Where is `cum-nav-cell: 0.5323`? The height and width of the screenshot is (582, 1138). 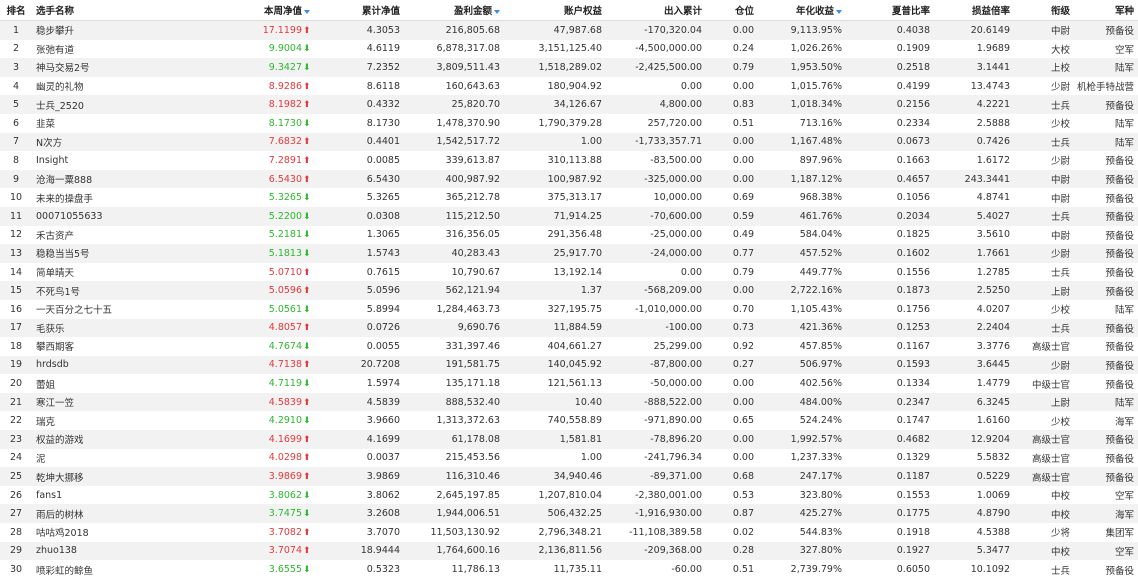 cum-nav-cell: 0.5323 is located at coordinates (383, 570).